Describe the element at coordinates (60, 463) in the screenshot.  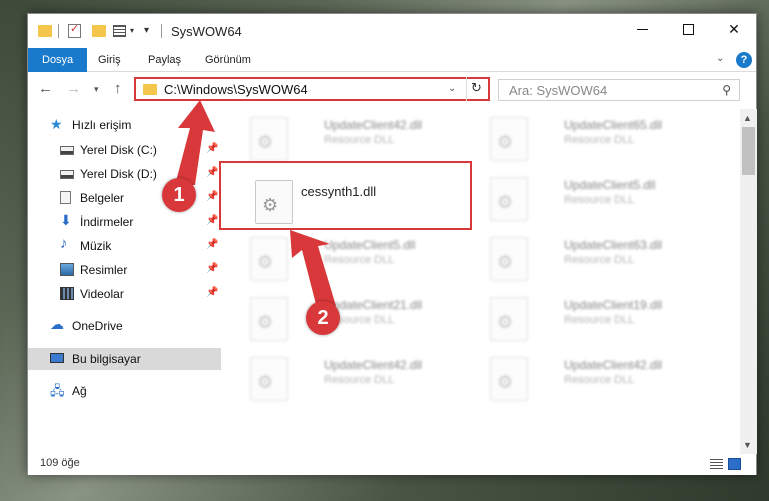
I see `item-count: 109 öğe` at that location.